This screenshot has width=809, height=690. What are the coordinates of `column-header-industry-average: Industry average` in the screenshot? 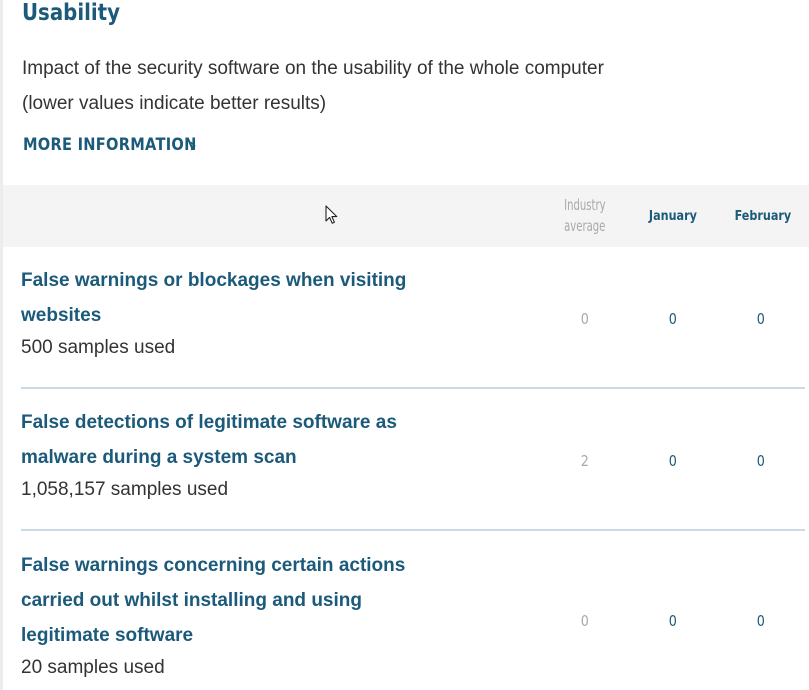 It's located at (585, 215).